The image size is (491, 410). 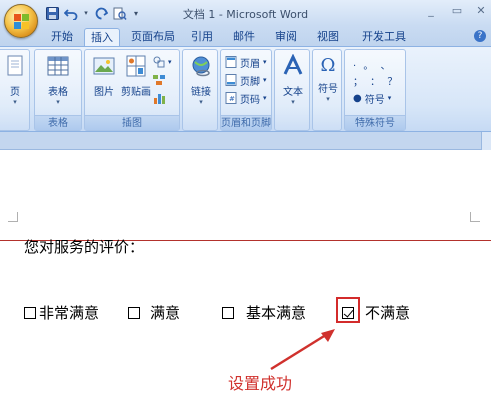 I want to click on chart-button, so click(x=159, y=98).